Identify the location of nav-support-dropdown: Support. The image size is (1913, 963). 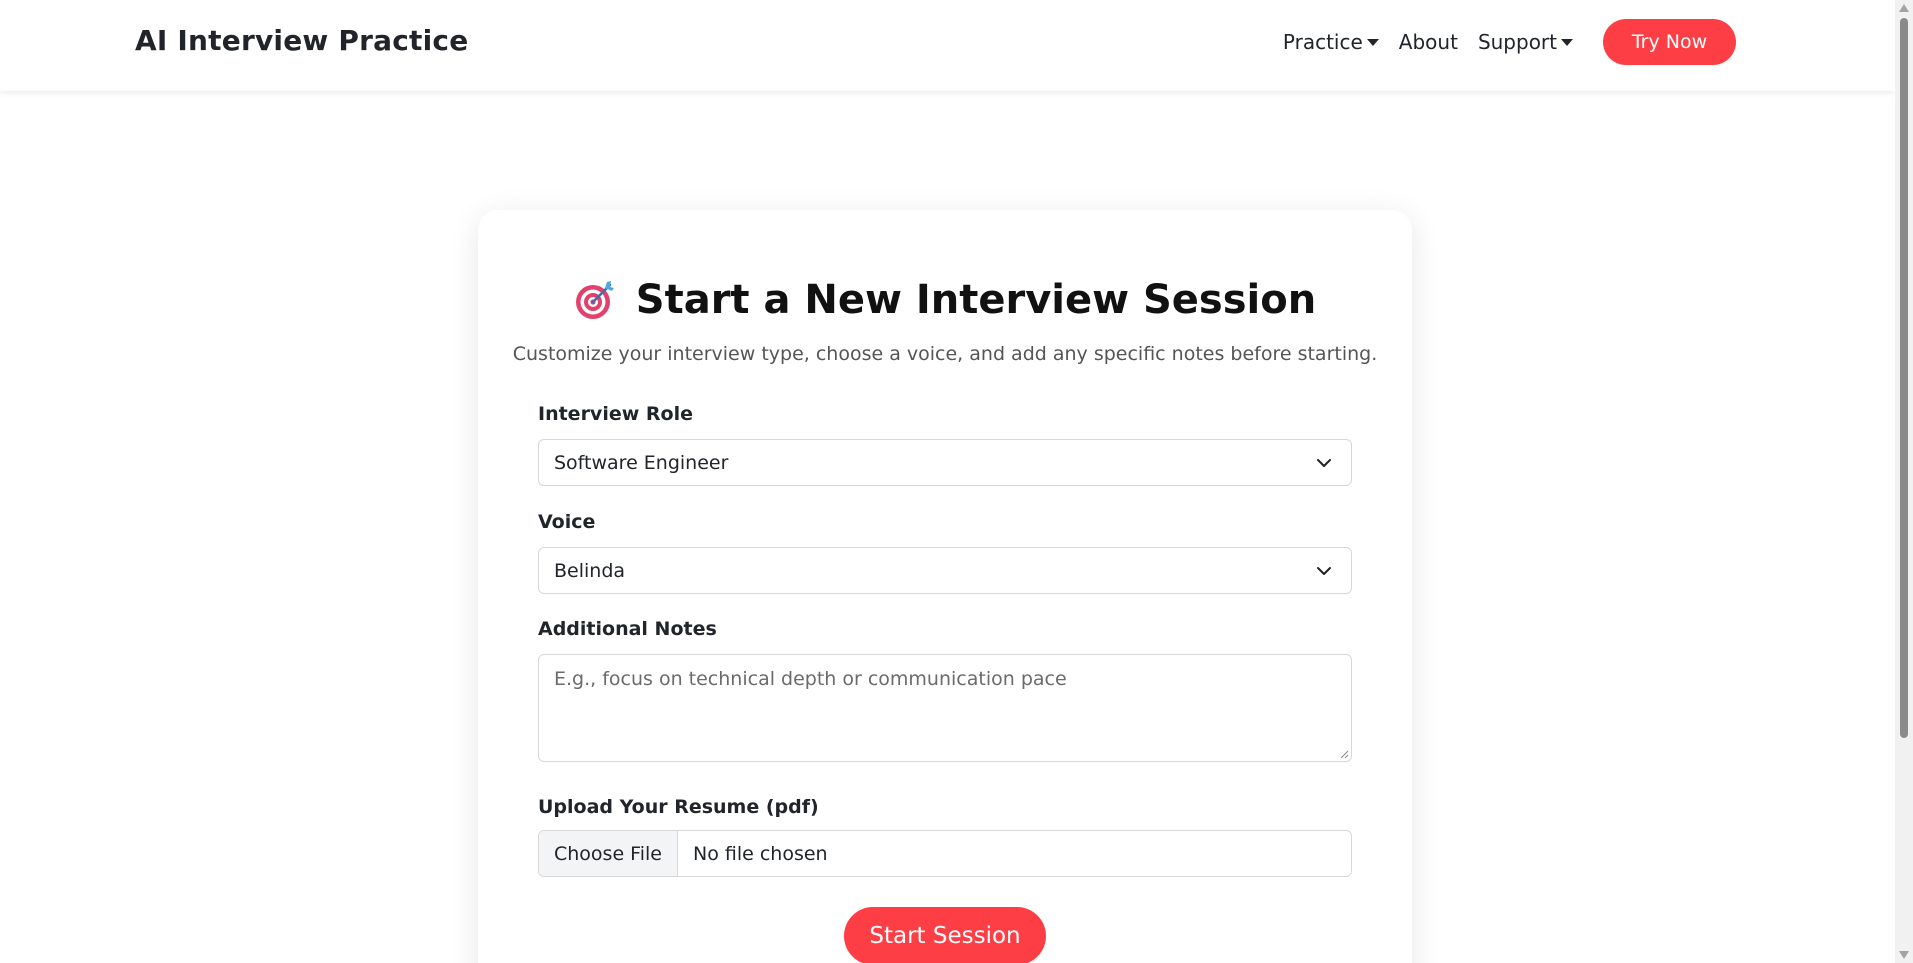
(1525, 42).